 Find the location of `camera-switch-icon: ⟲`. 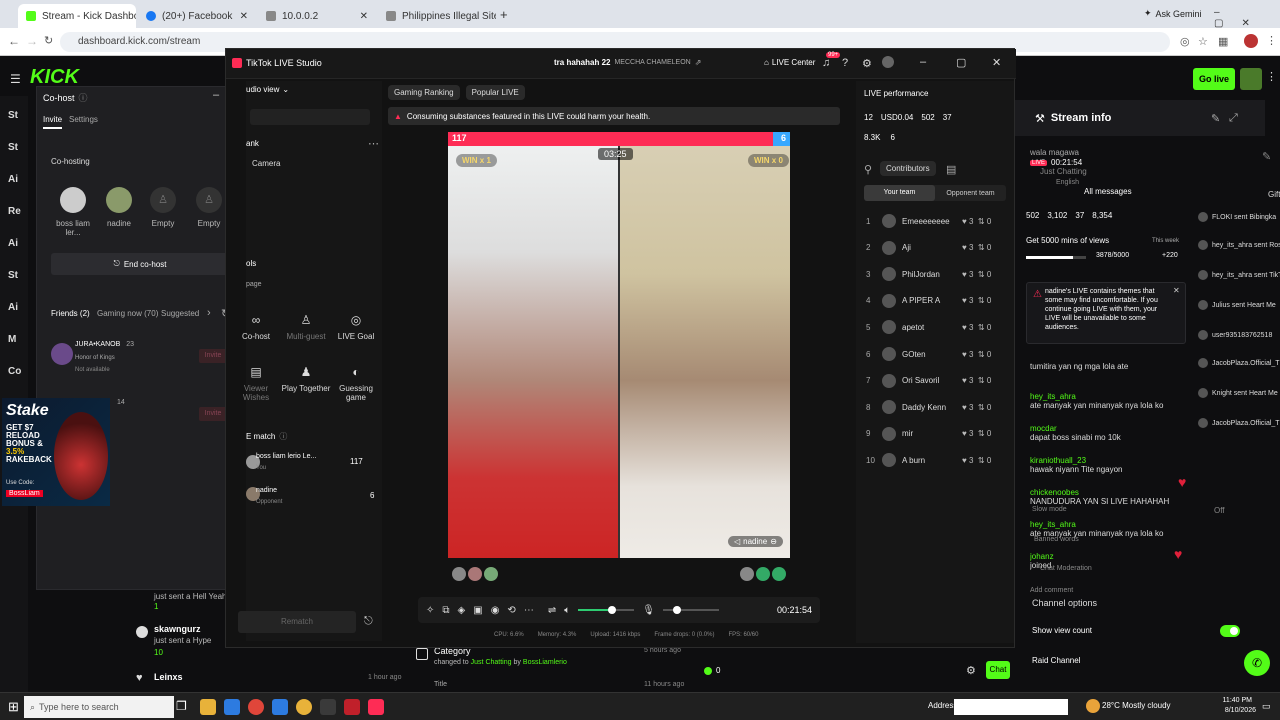

camera-switch-icon: ⟲ is located at coordinates (511, 610).